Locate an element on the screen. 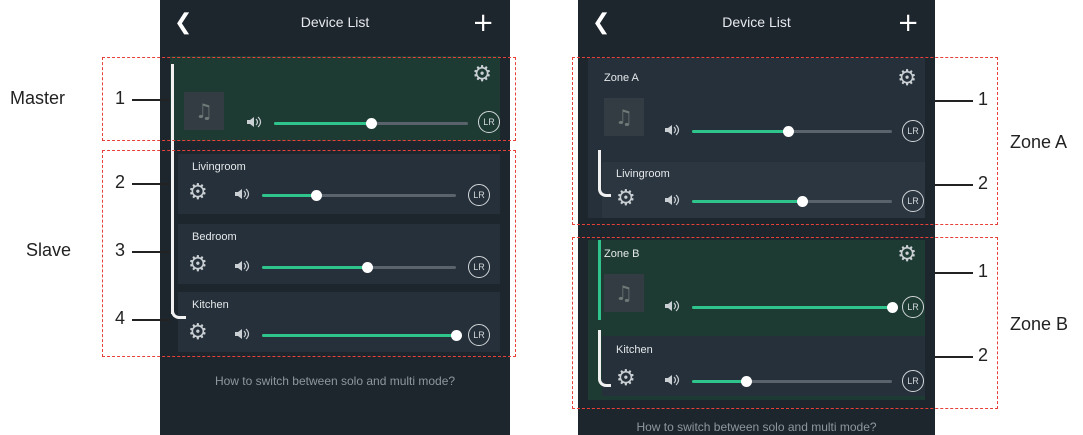  slave-label: Slave is located at coordinates (49, 250).